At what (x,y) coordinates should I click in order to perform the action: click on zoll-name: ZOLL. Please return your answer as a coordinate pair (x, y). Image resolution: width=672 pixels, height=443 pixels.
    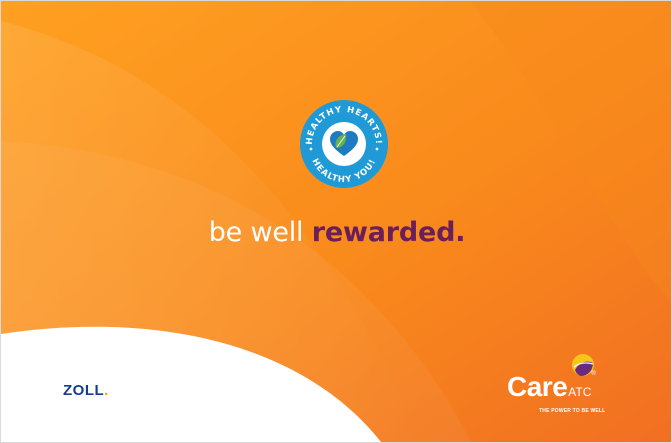
    Looking at the image, I should click on (84, 390).